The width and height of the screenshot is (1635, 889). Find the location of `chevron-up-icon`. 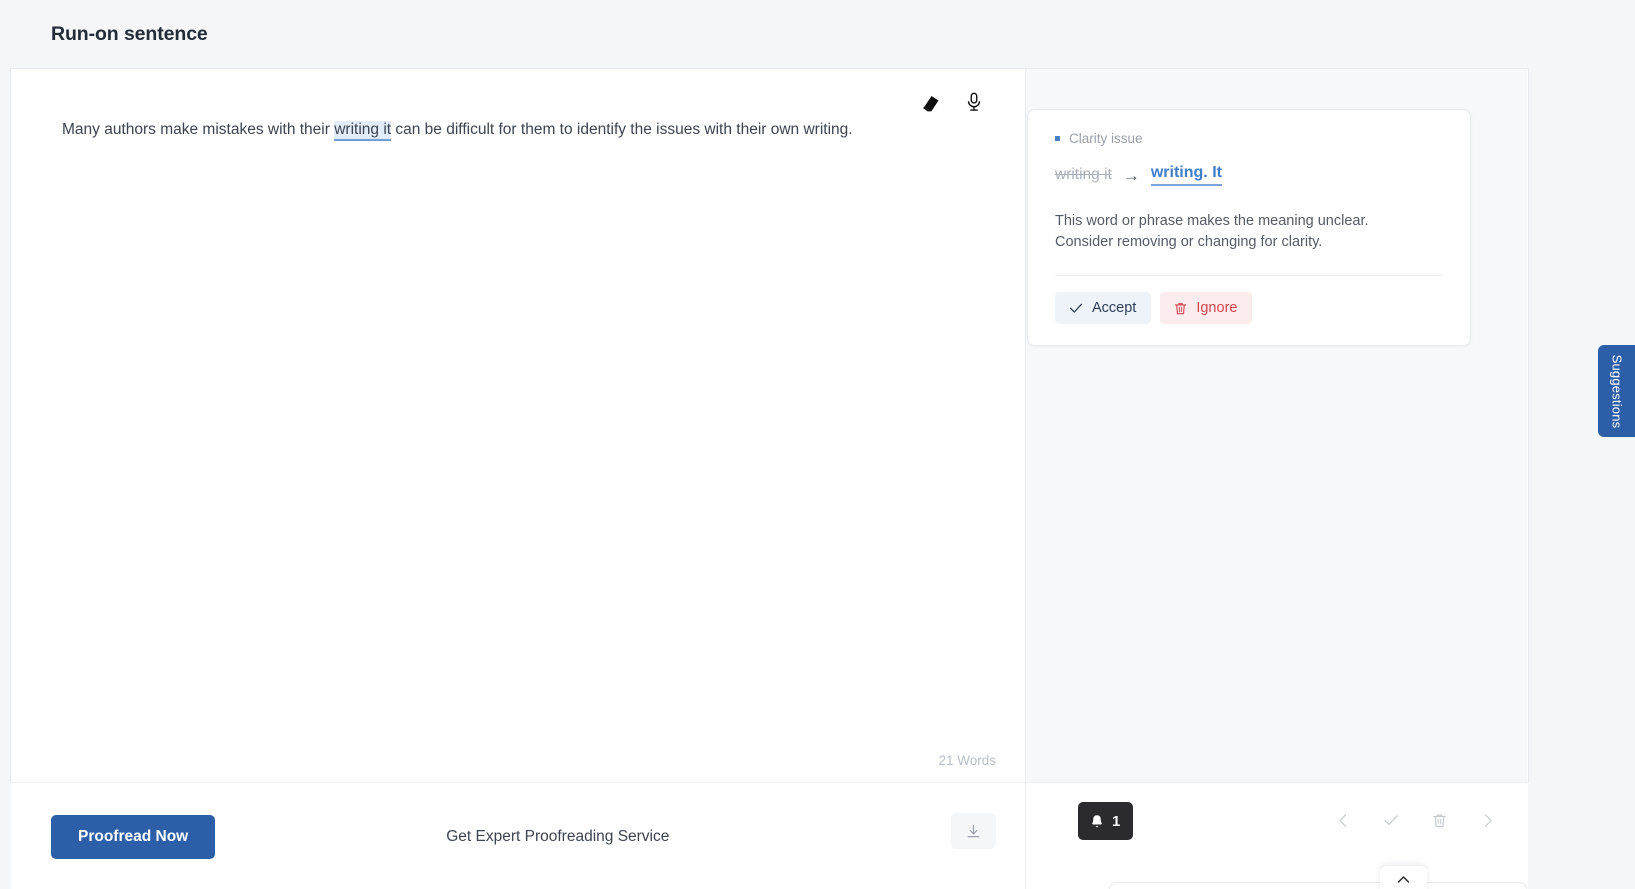

chevron-up-icon is located at coordinates (1403, 879).